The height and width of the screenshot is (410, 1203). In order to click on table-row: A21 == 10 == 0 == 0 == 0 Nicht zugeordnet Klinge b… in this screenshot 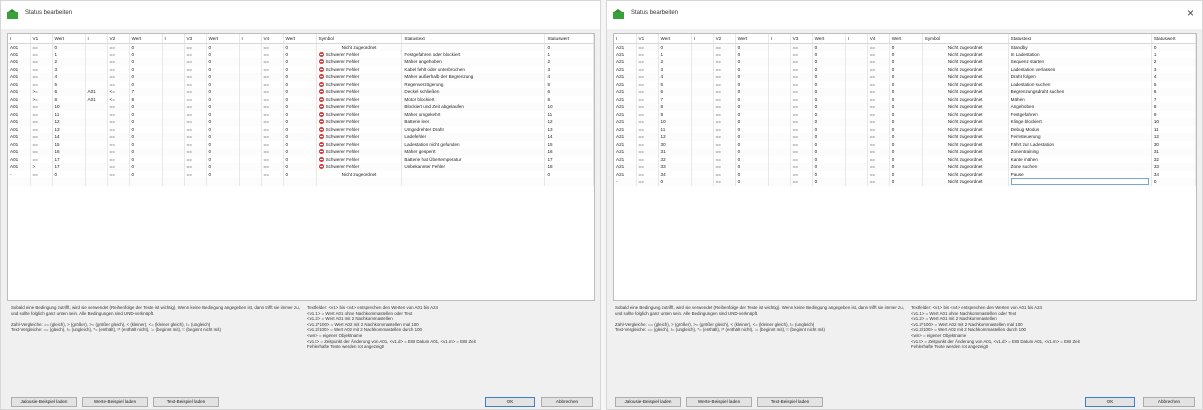, I will do `click(905, 122)`.